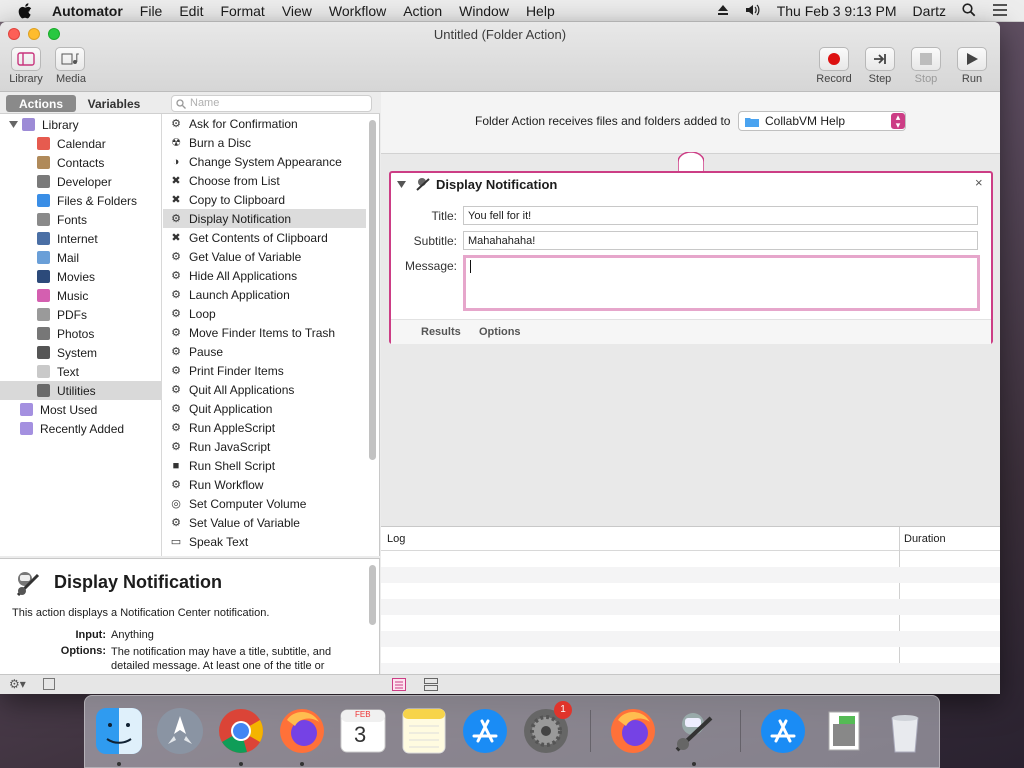 This screenshot has height=768, width=1024. Describe the element at coordinates (242, 11) in the screenshot. I see `menu-format: Format` at that location.